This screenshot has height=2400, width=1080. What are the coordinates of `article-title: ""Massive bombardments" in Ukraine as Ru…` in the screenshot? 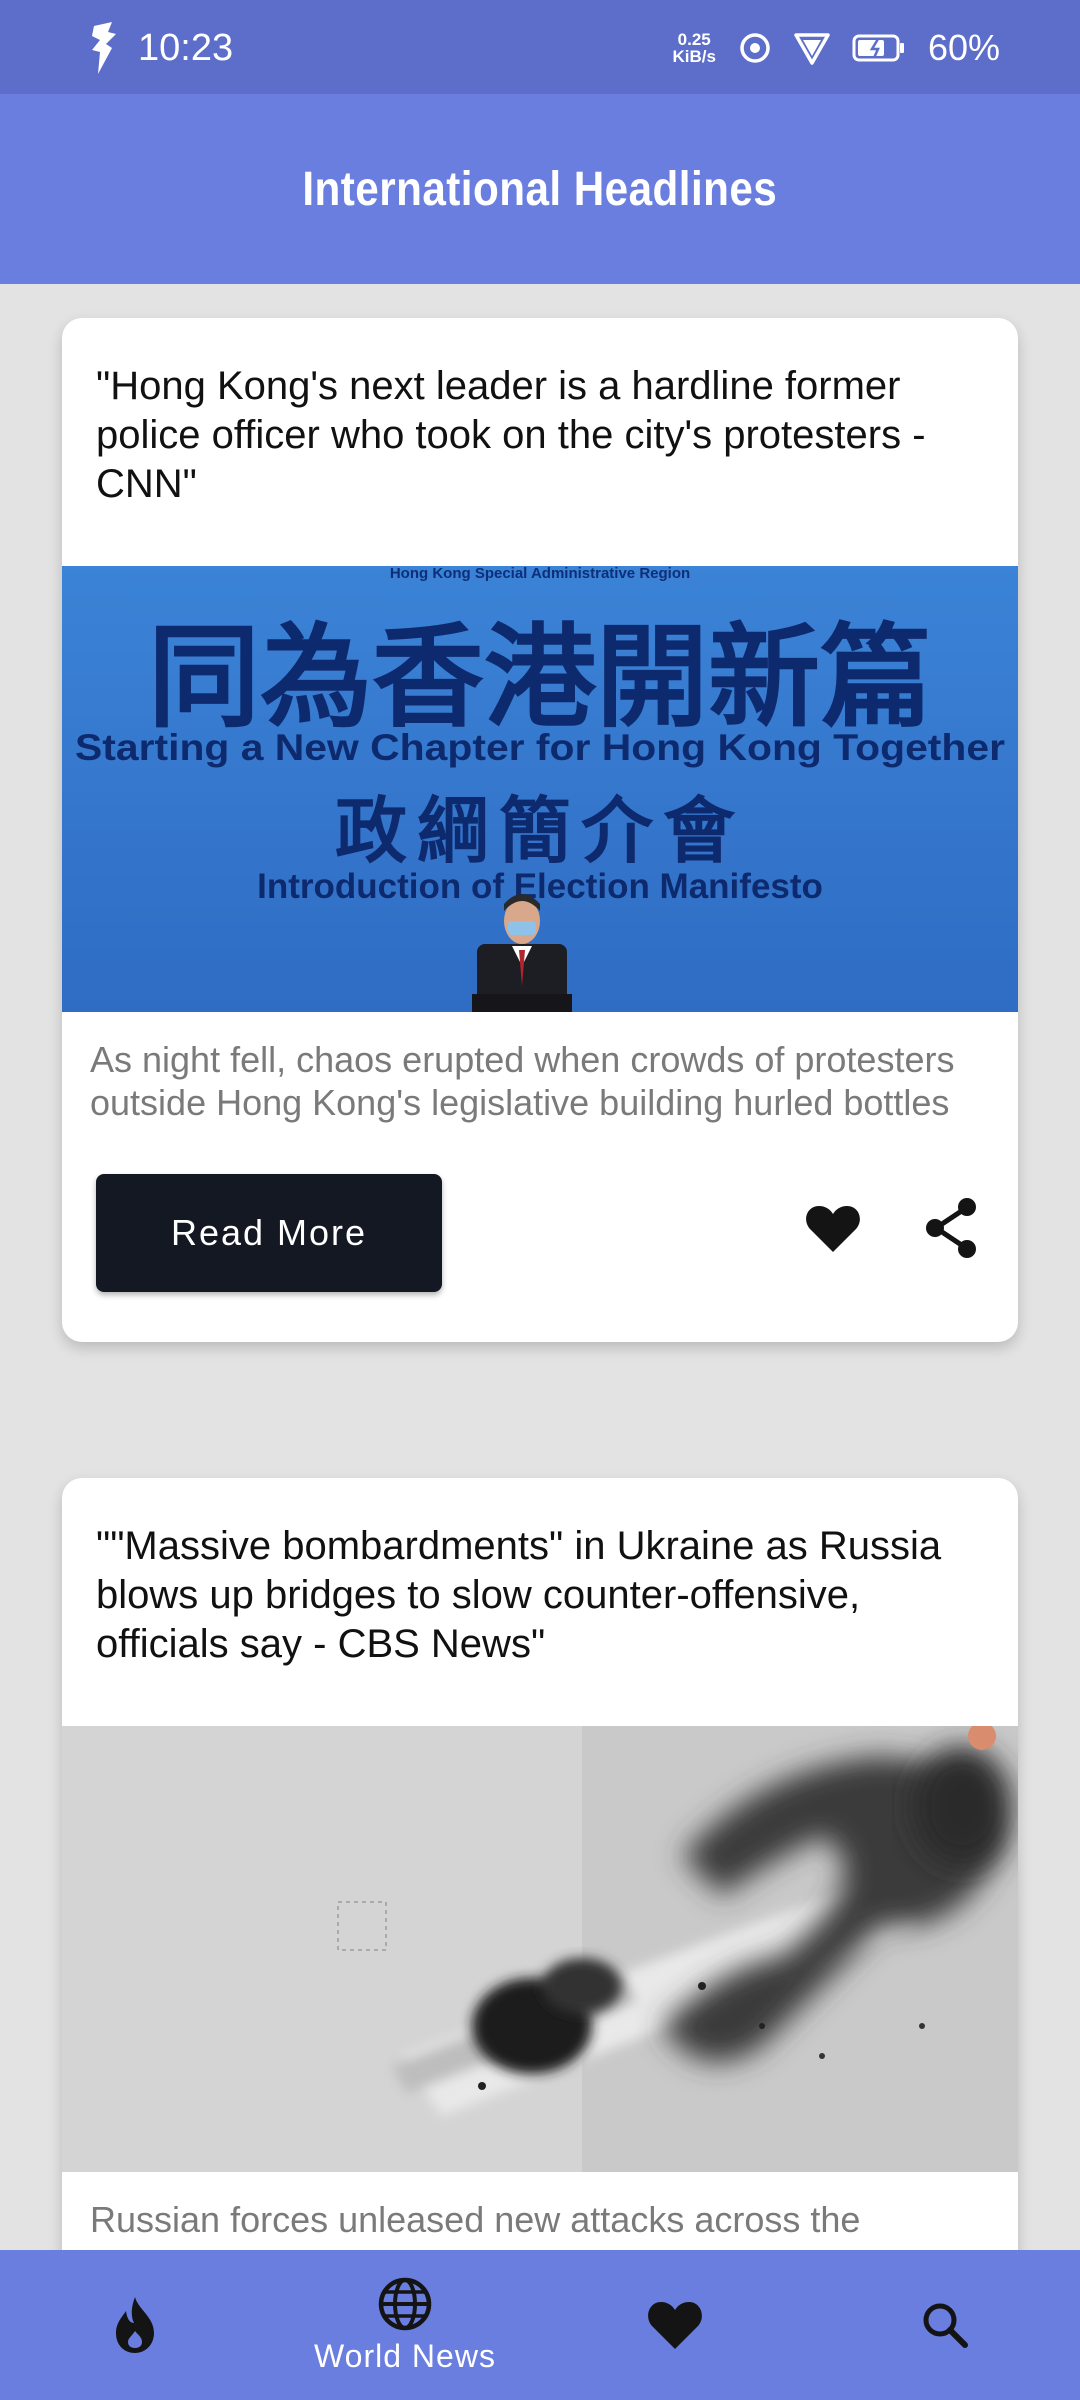 It's located at (519, 1595).